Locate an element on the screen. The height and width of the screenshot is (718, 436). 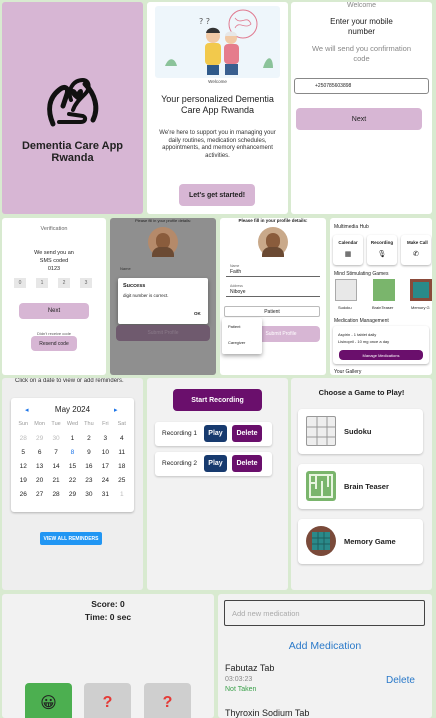
sudoku-game-card: Sudoku is located at coordinates (360, 431).